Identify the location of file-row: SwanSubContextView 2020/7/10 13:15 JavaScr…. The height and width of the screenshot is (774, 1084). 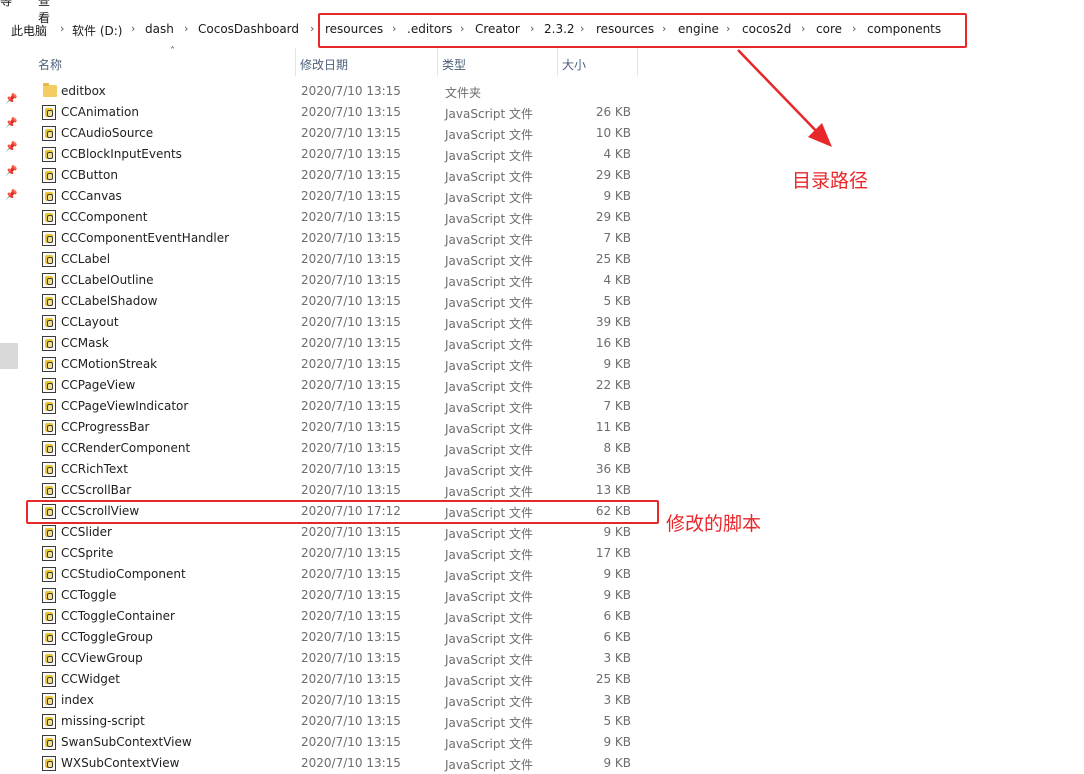
(332, 742).